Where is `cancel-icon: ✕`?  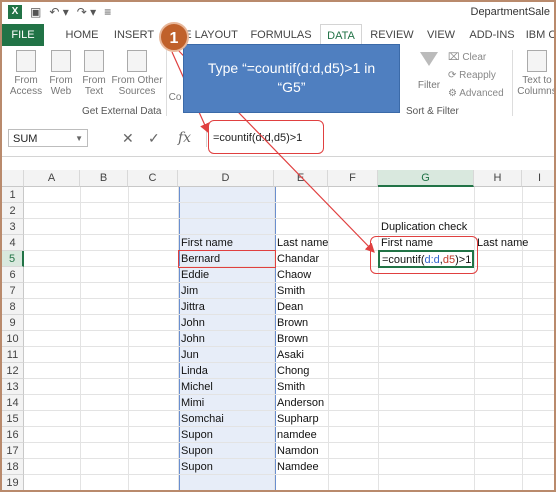
cancel-icon: ✕ is located at coordinates (128, 138).